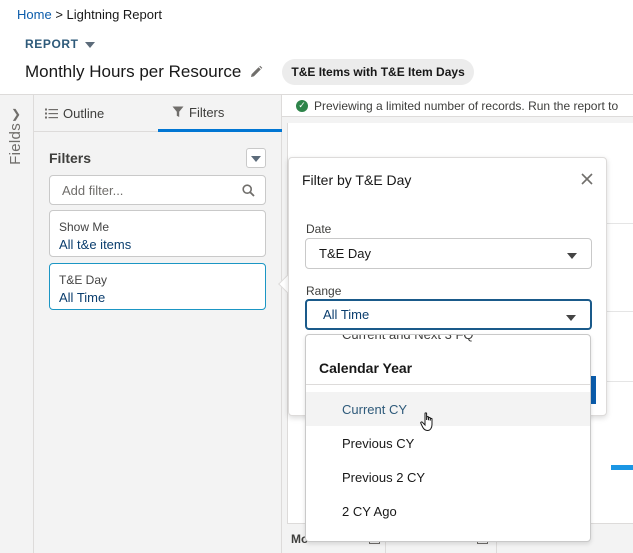 This screenshot has width=633, height=553. I want to click on filter-card-value: All Time, so click(82, 297).